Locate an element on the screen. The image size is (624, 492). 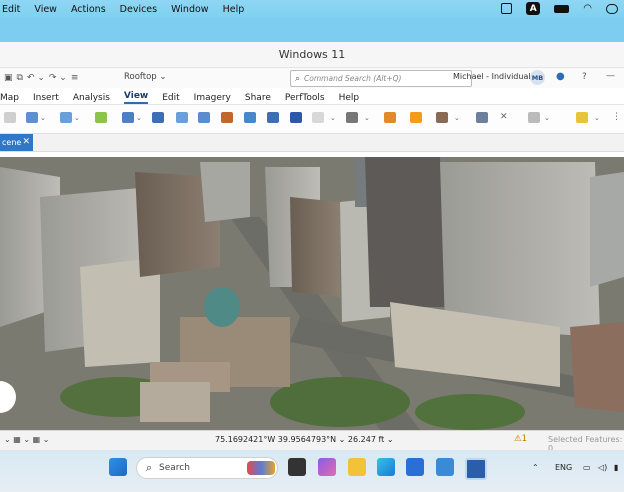
chevron-up-icon: ⌃ is located at coordinates (535, 467).